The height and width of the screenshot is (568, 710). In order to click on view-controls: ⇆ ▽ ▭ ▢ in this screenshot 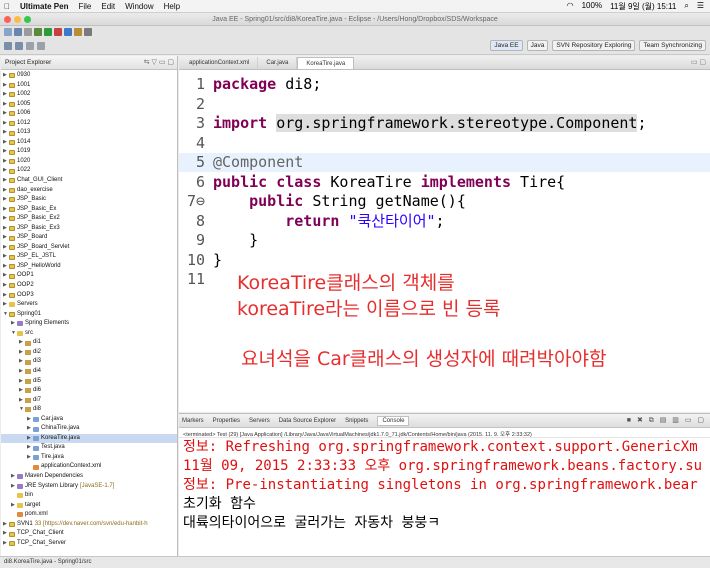, I will do `click(159, 63)`.